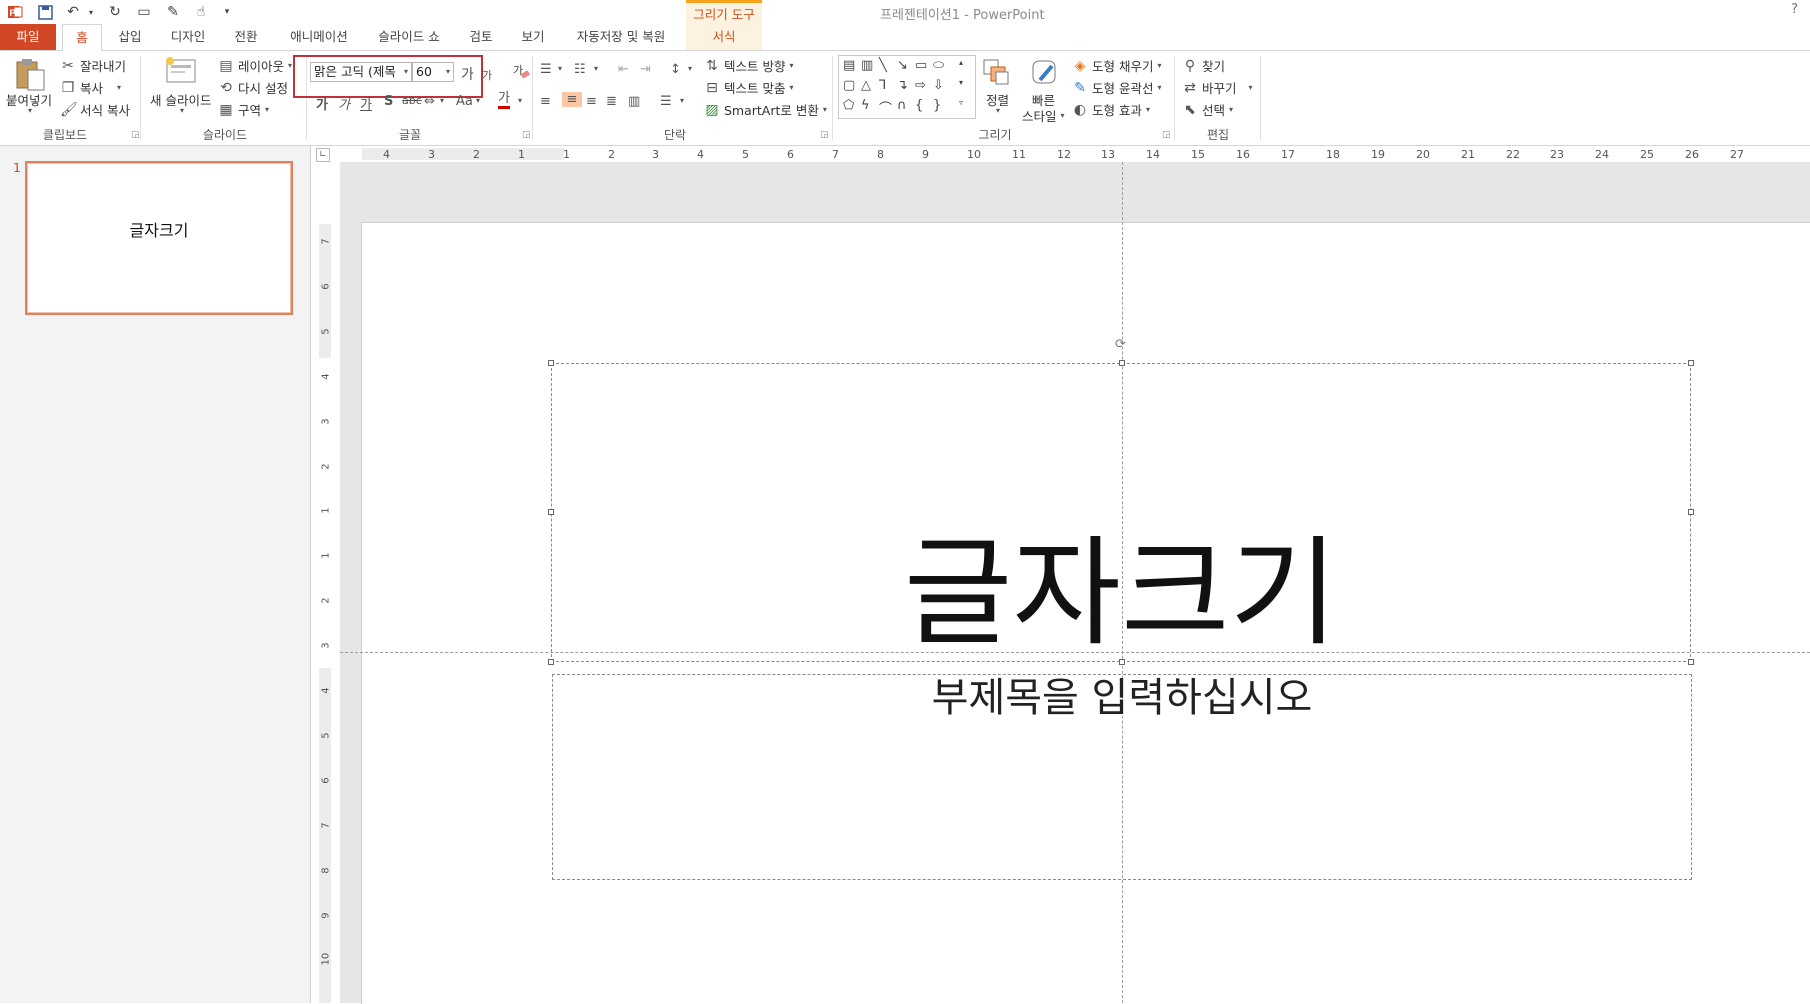 The height and width of the screenshot is (1004, 1810). Describe the element at coordinates (322, 103) in the screenshot. I see `bold-icon: 가` at that location.